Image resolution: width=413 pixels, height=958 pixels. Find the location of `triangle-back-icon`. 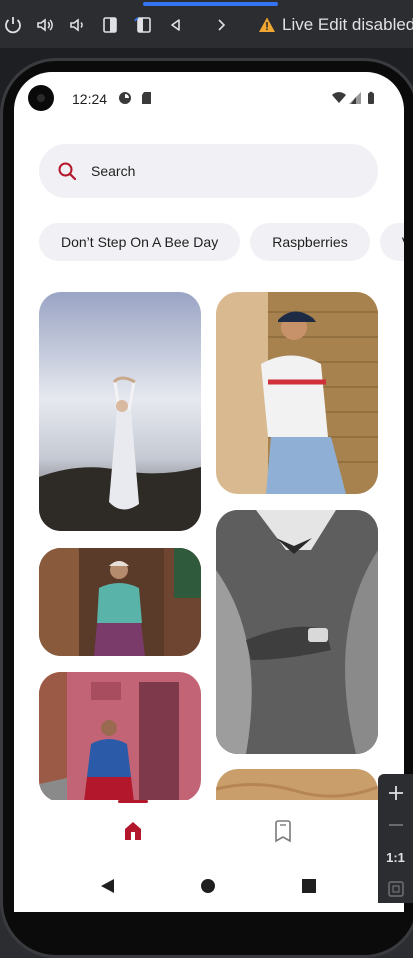

triangle-back-icon is located at coordinates (107, 886).